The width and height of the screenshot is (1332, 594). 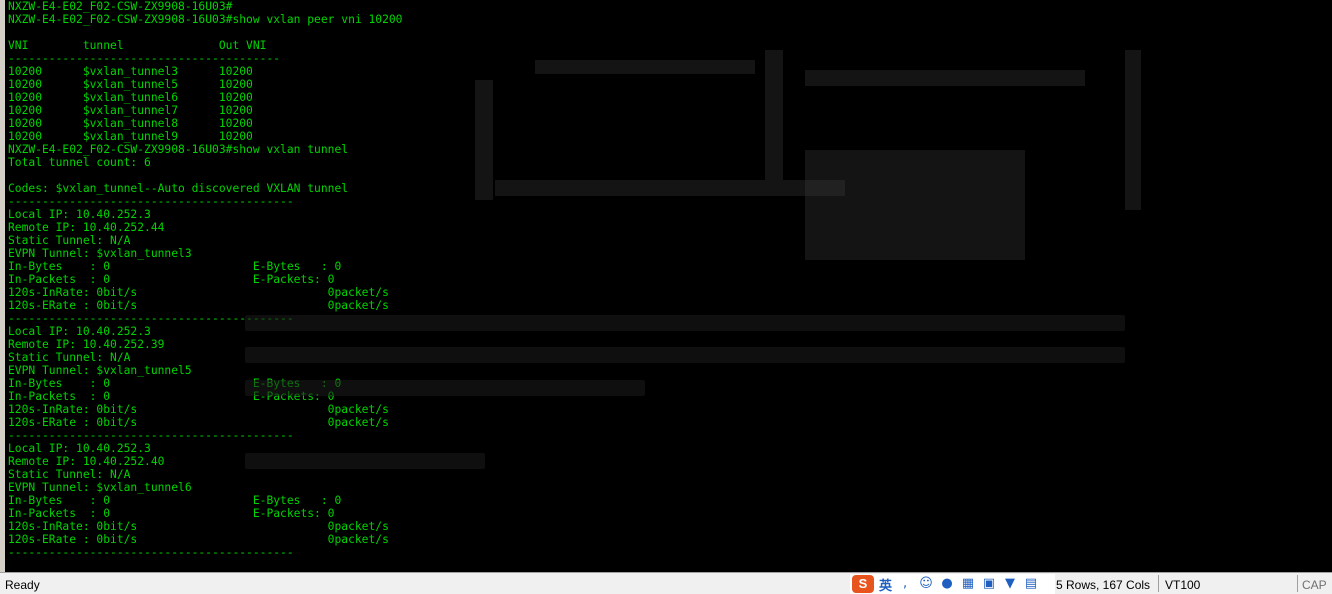 What do you see at coordinates (130, 71) in the screenshot?
I see `terminal-line: 10200 $vxlan_tunnel3 10200` at bounding box center [130, 71].